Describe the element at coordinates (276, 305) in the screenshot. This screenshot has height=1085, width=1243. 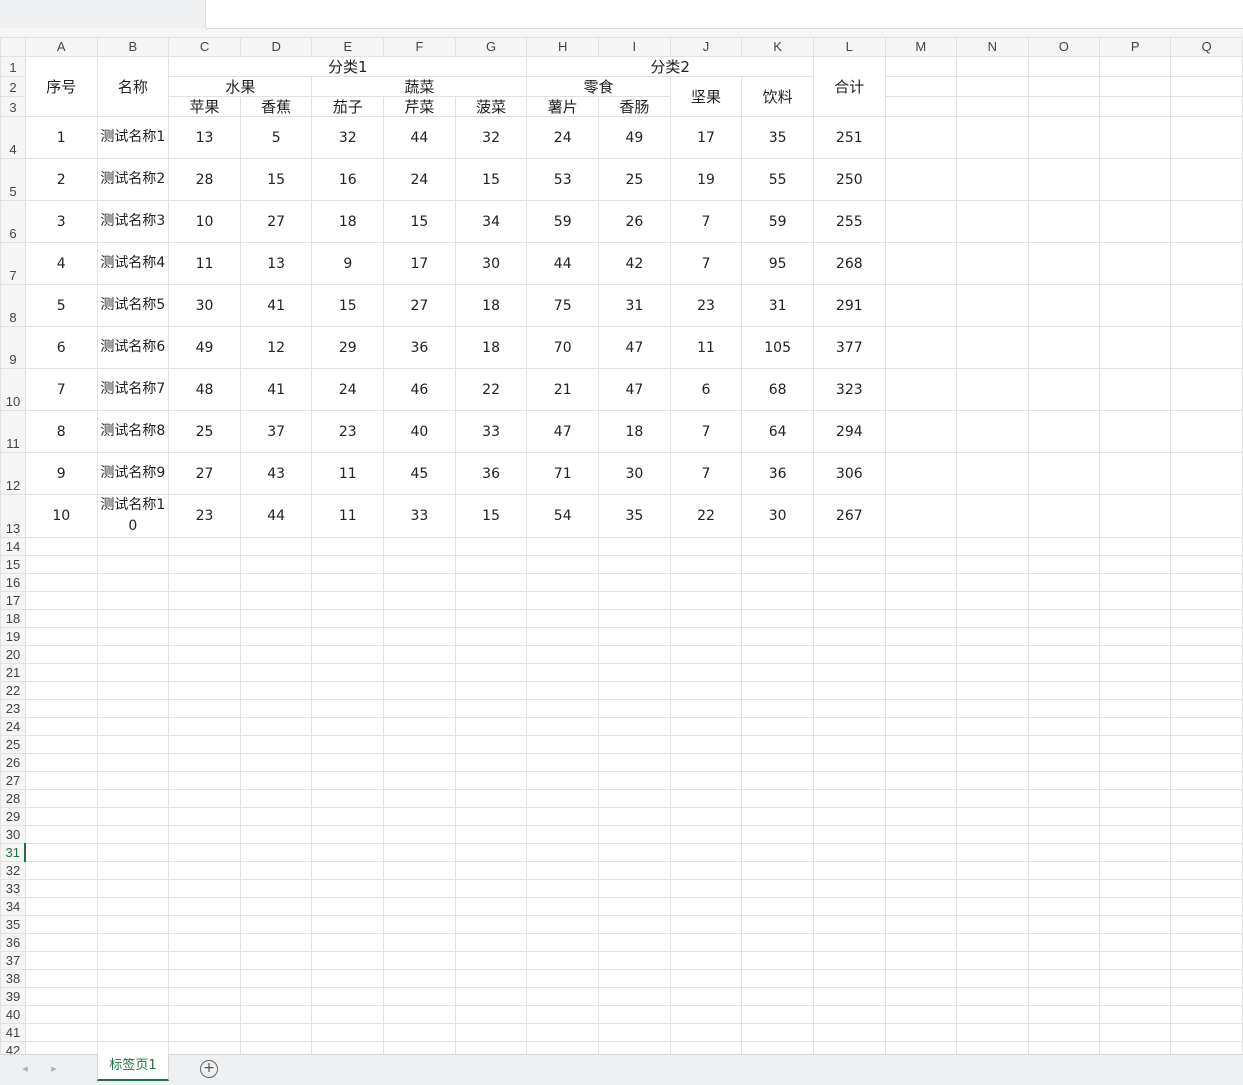
I see `cell-banana: 41` at that location.